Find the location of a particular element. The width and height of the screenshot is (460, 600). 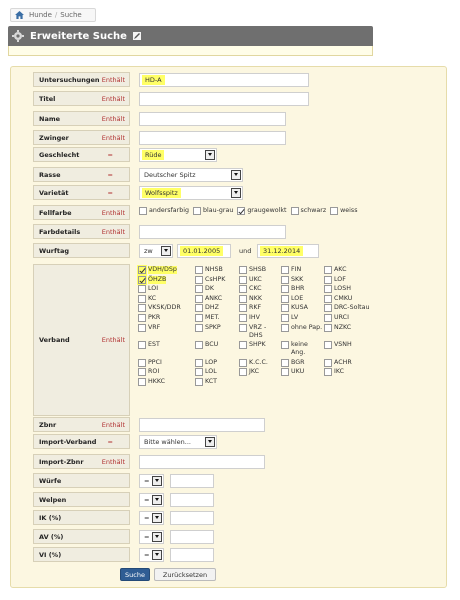

verband-jkc: JKC is located at coordinates (260, 372).